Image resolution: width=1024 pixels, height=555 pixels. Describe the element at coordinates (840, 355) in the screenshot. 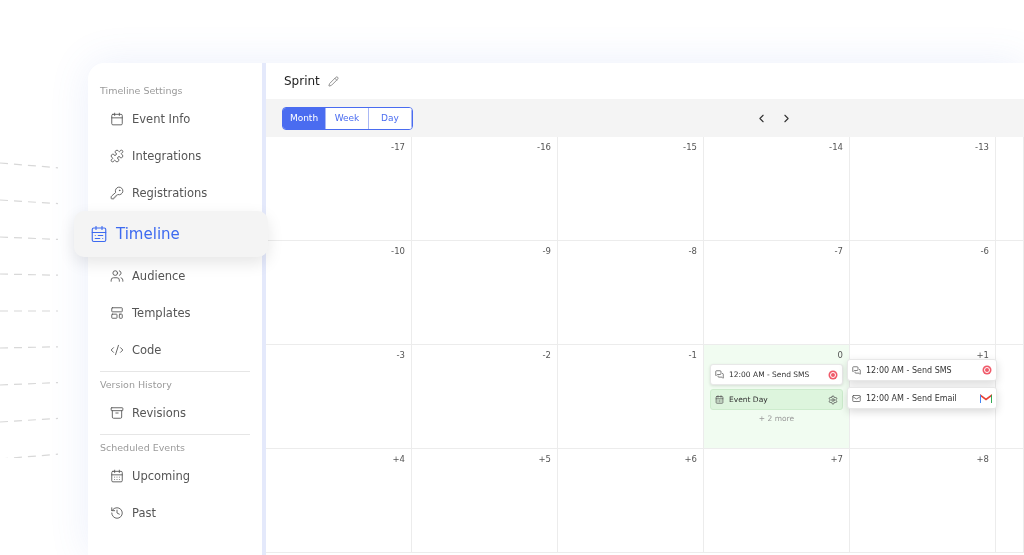

I see `day-number: 0` at that location.